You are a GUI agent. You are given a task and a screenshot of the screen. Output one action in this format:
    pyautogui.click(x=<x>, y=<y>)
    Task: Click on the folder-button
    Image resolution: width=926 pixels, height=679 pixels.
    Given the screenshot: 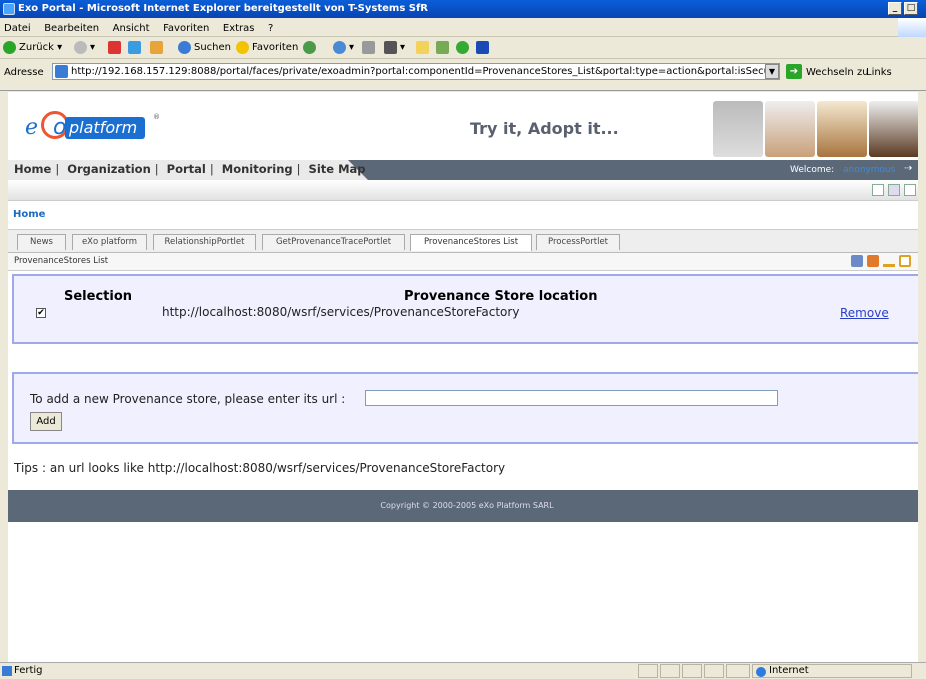 What is the action you would take?
    pyautogui.click(x=424, y=48)
    